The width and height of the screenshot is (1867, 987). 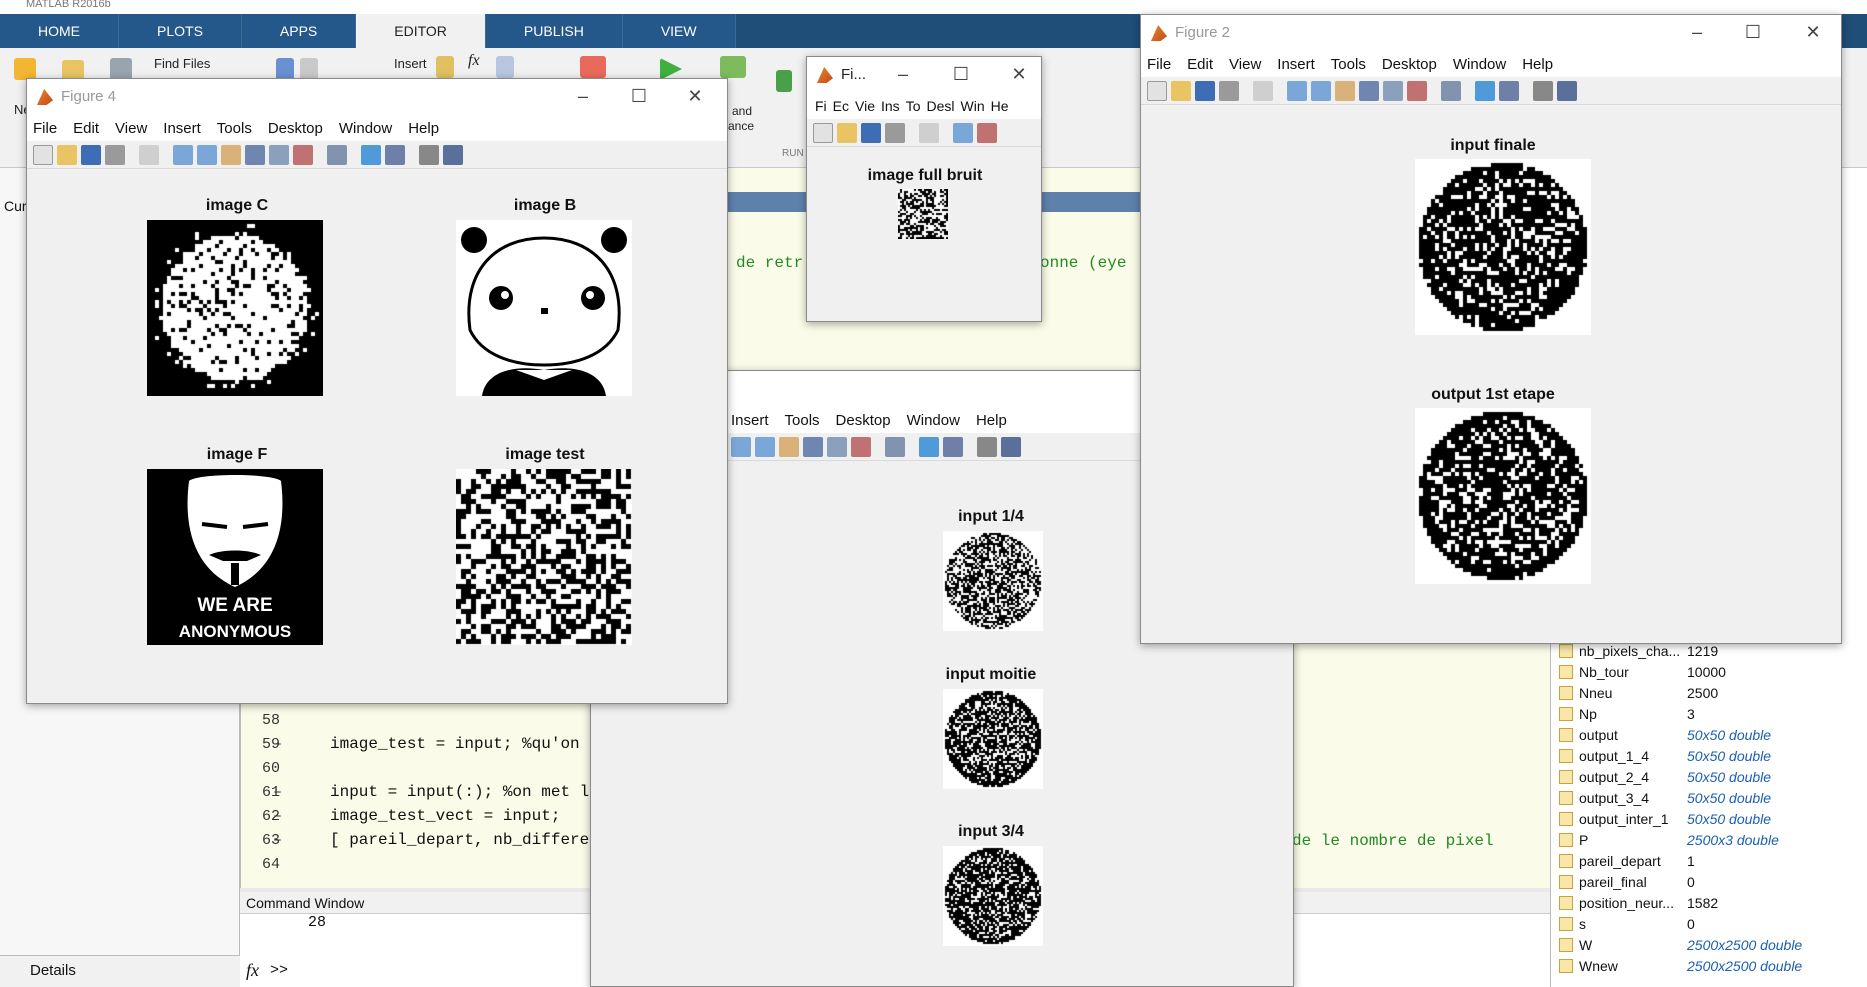 I want to click on menu-window: Window, so click(x=365, y=128).